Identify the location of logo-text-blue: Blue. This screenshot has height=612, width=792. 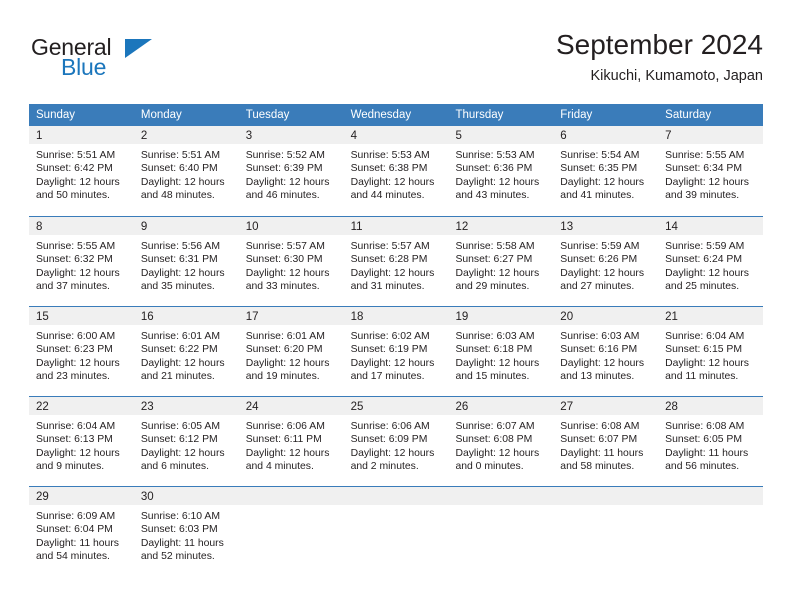
(84, 67).